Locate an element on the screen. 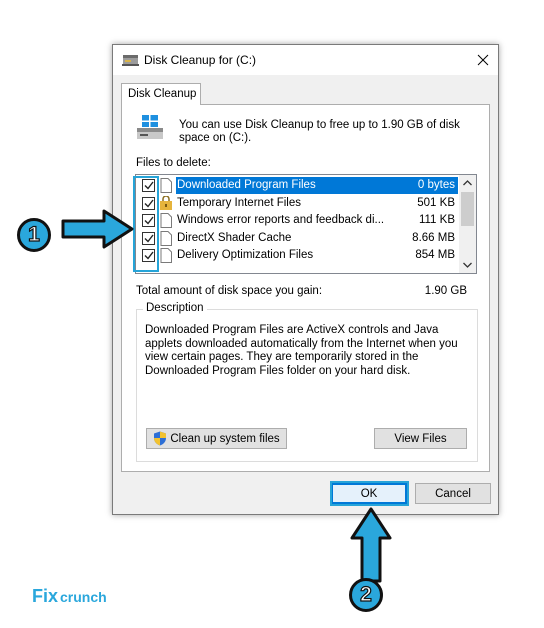 This screenshot has height=628, width=544. list-item: Downloaded Program Files 0 bytes is located at coordinates (298, 186).